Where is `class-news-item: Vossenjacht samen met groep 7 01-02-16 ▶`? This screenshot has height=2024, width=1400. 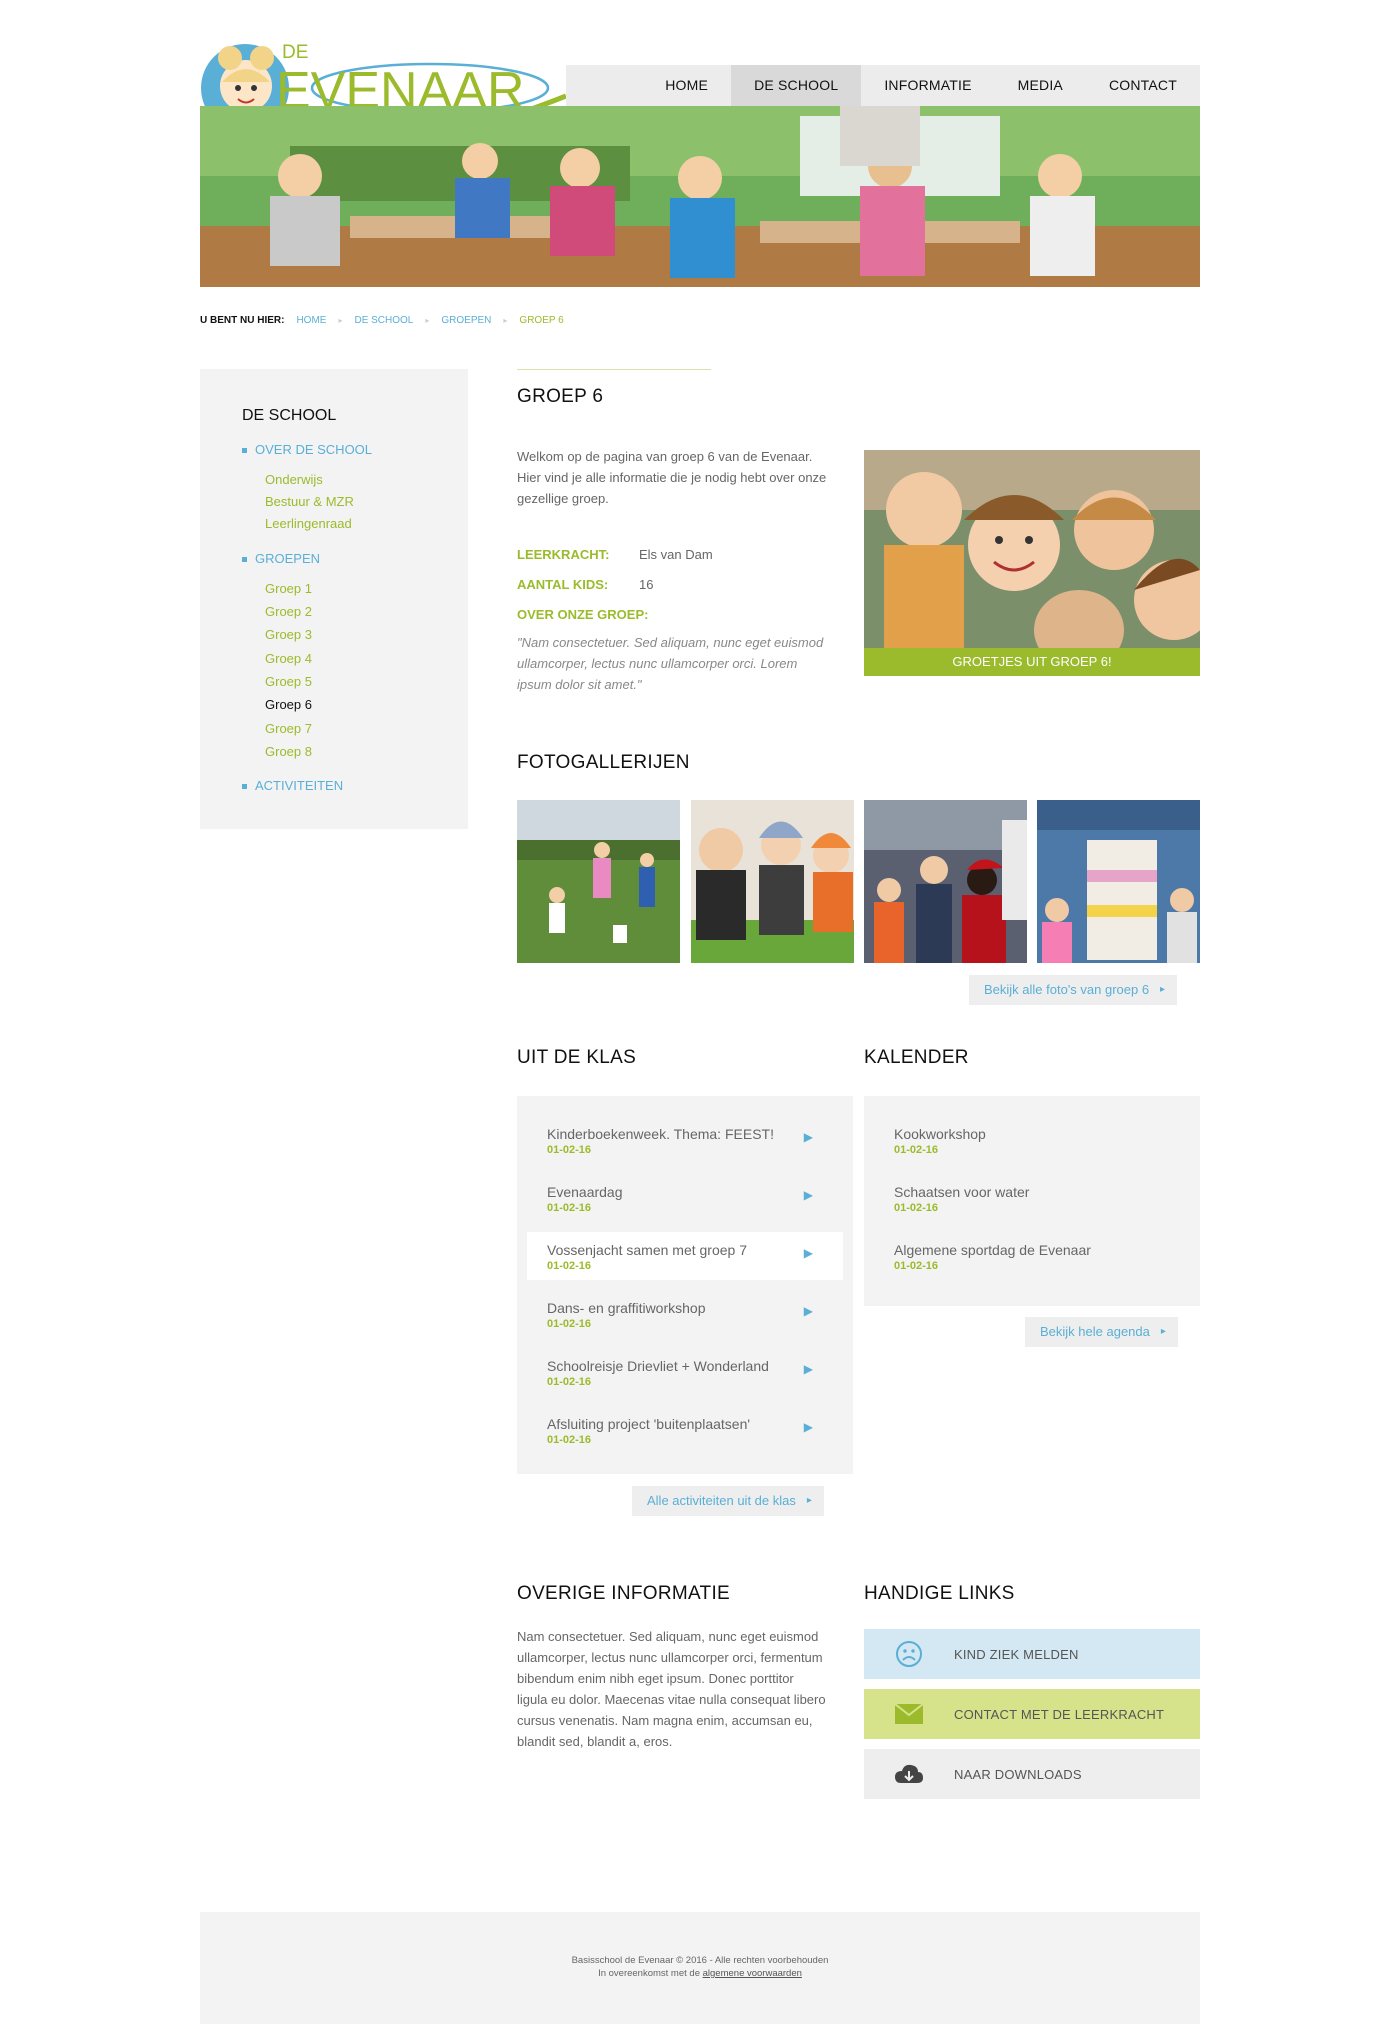 class-news-item: Vossenjacht samen met groep 7 01-02-16 ▶ is located at coordinates (685, 1256).